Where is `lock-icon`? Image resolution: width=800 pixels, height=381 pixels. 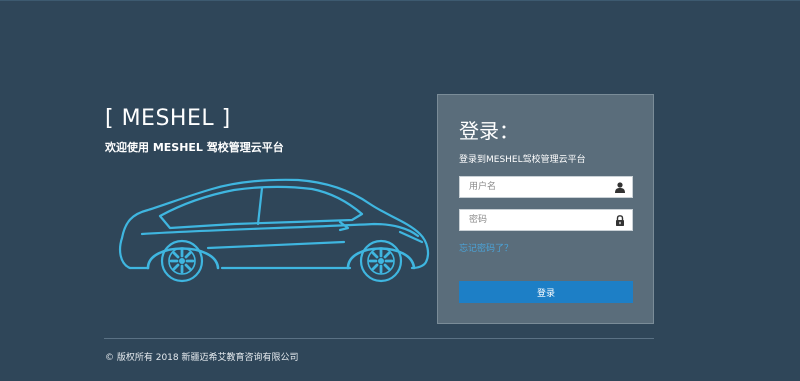
lock-icon is located at coordinates (620, 220).